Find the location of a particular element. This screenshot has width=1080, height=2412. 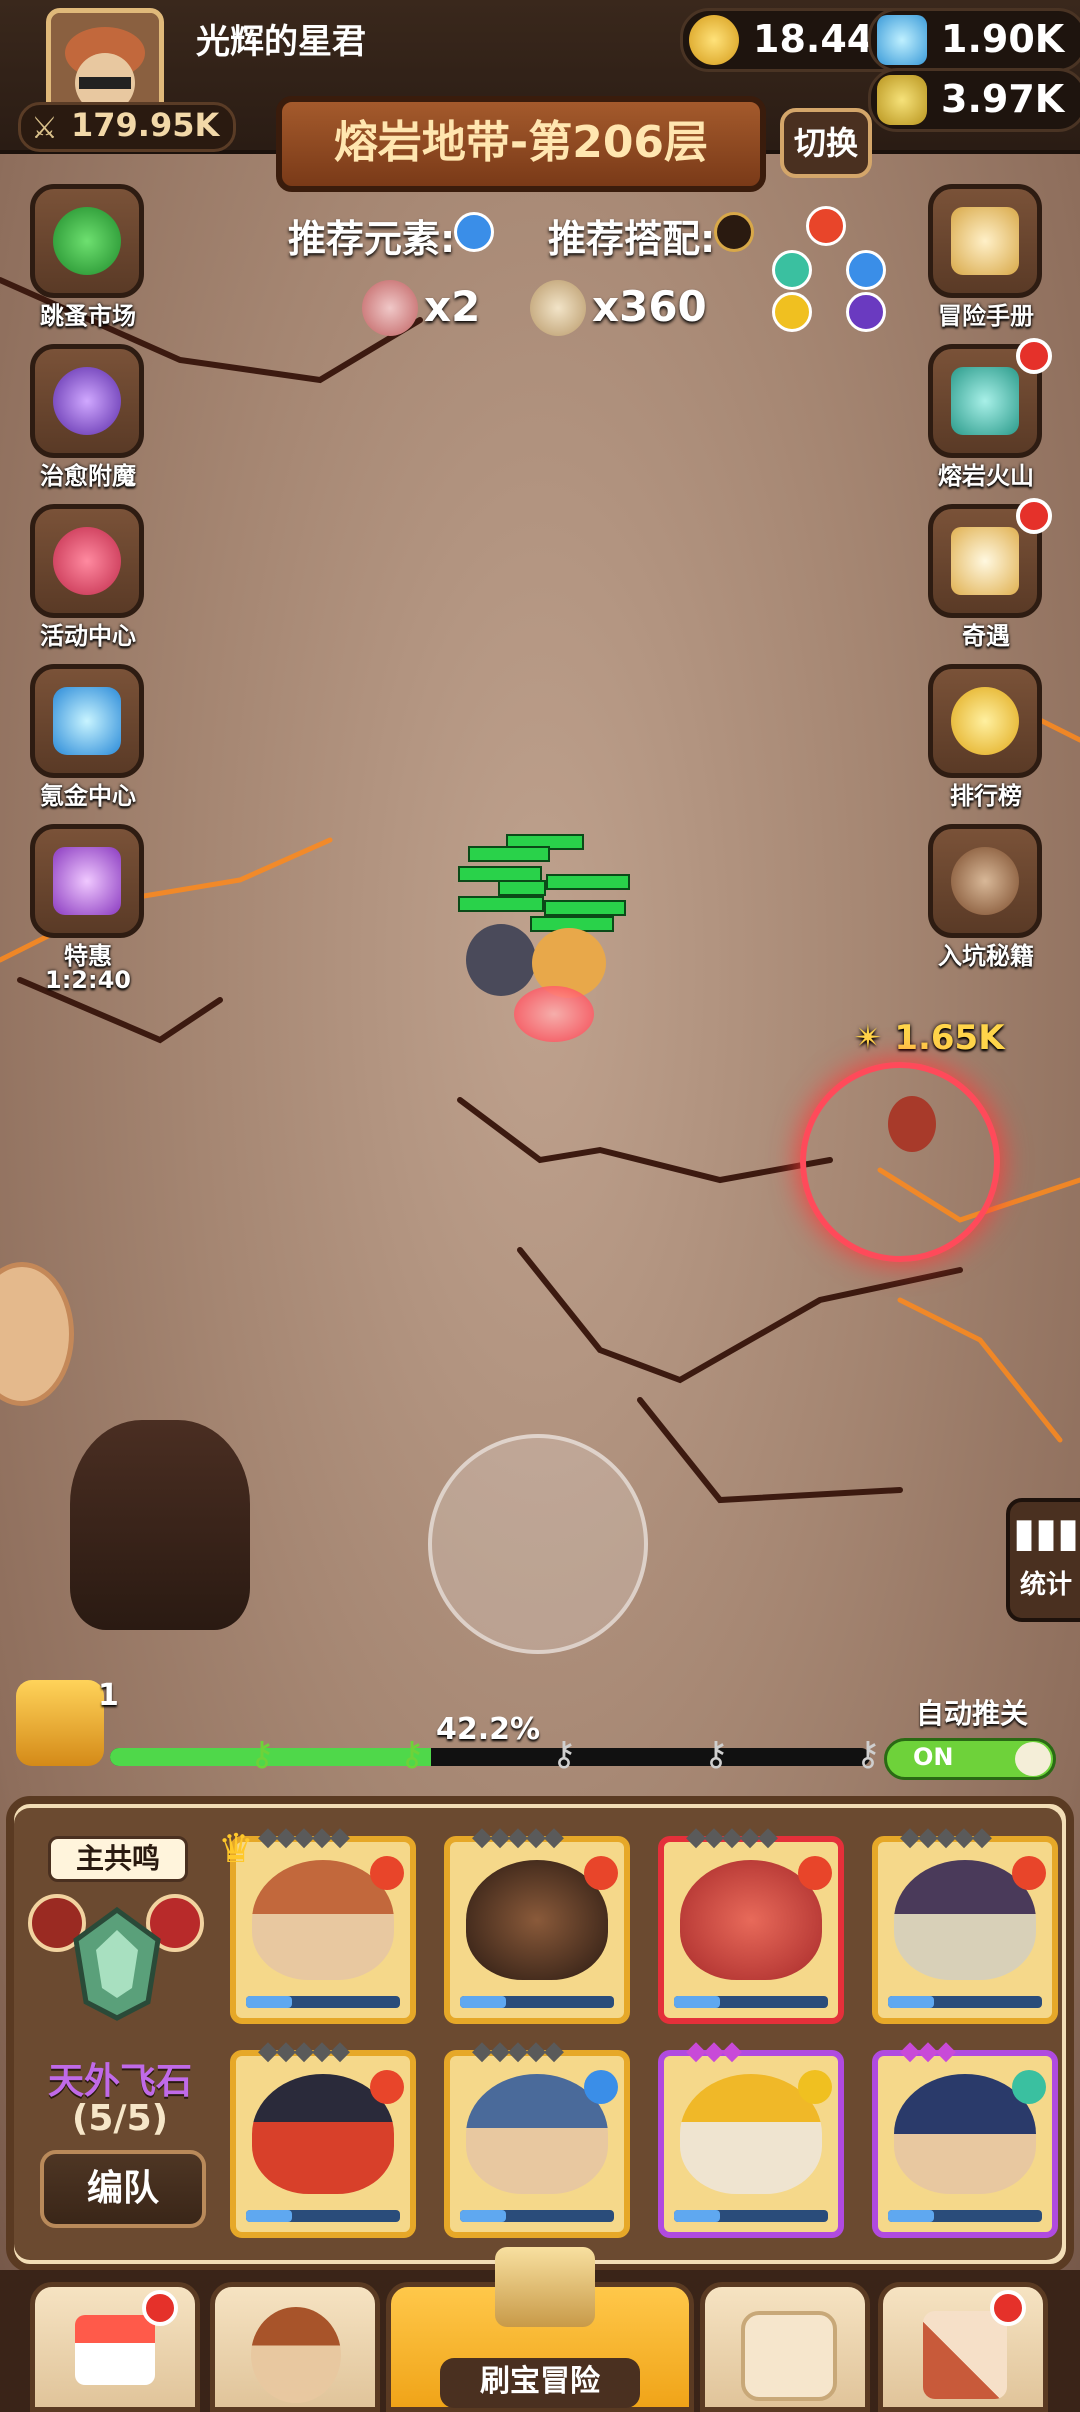

warning-icon is located at coordinates (734, 232).